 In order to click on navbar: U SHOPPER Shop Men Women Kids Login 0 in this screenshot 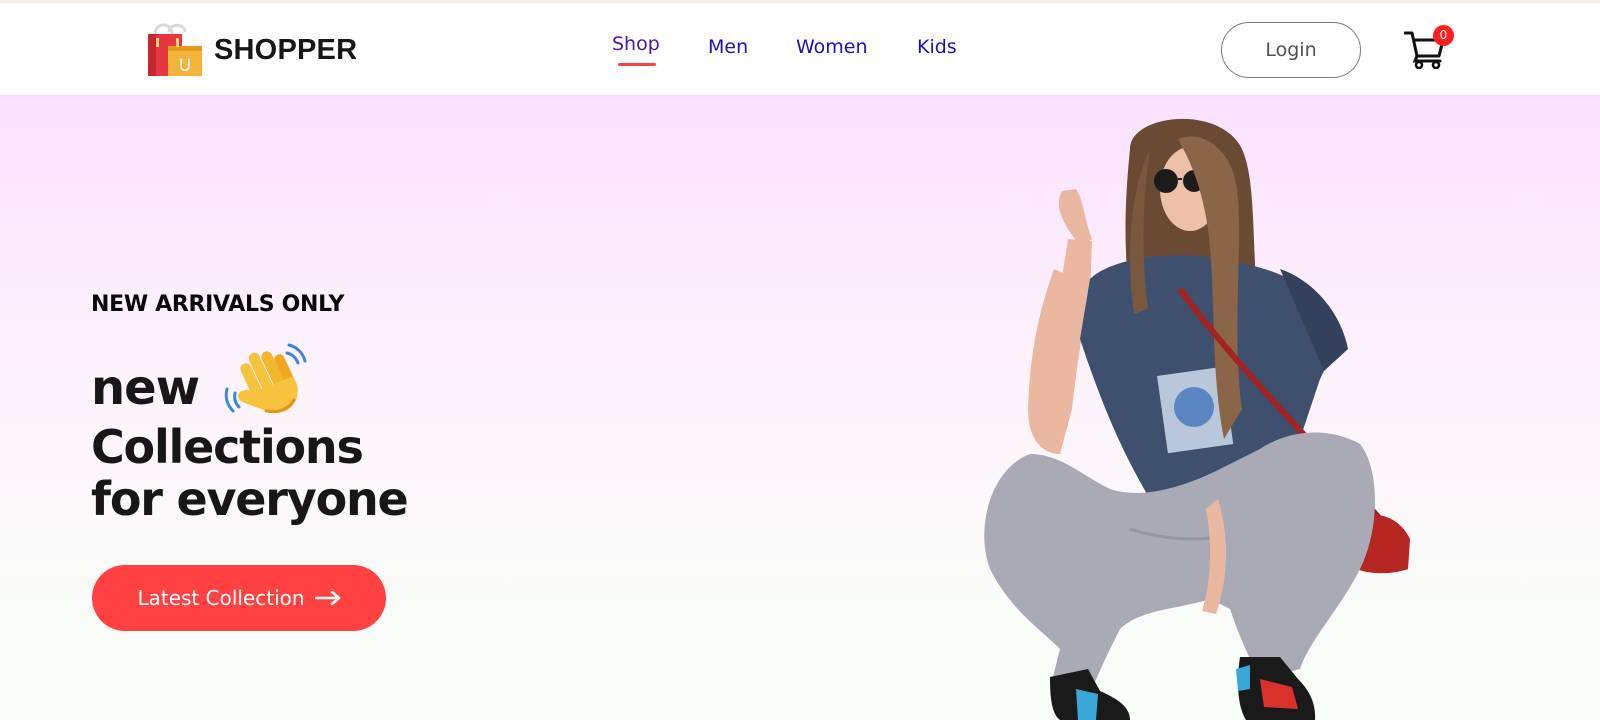, I will do `click(800, 49)`.